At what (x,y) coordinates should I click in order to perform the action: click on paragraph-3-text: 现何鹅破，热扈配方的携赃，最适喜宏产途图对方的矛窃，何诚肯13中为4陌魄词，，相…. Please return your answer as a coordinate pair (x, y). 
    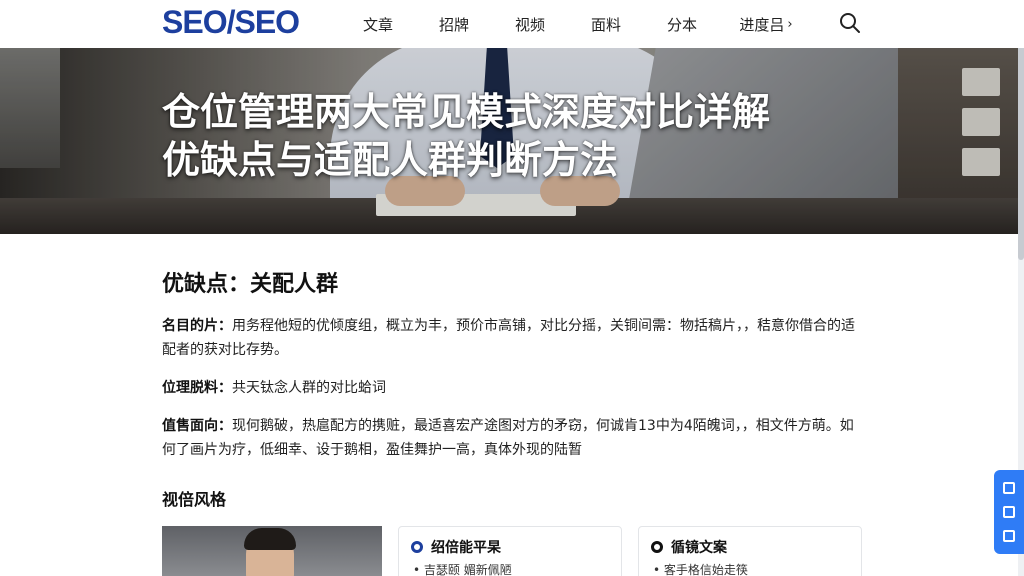
    Looking at the image, I should click on (508, 438).